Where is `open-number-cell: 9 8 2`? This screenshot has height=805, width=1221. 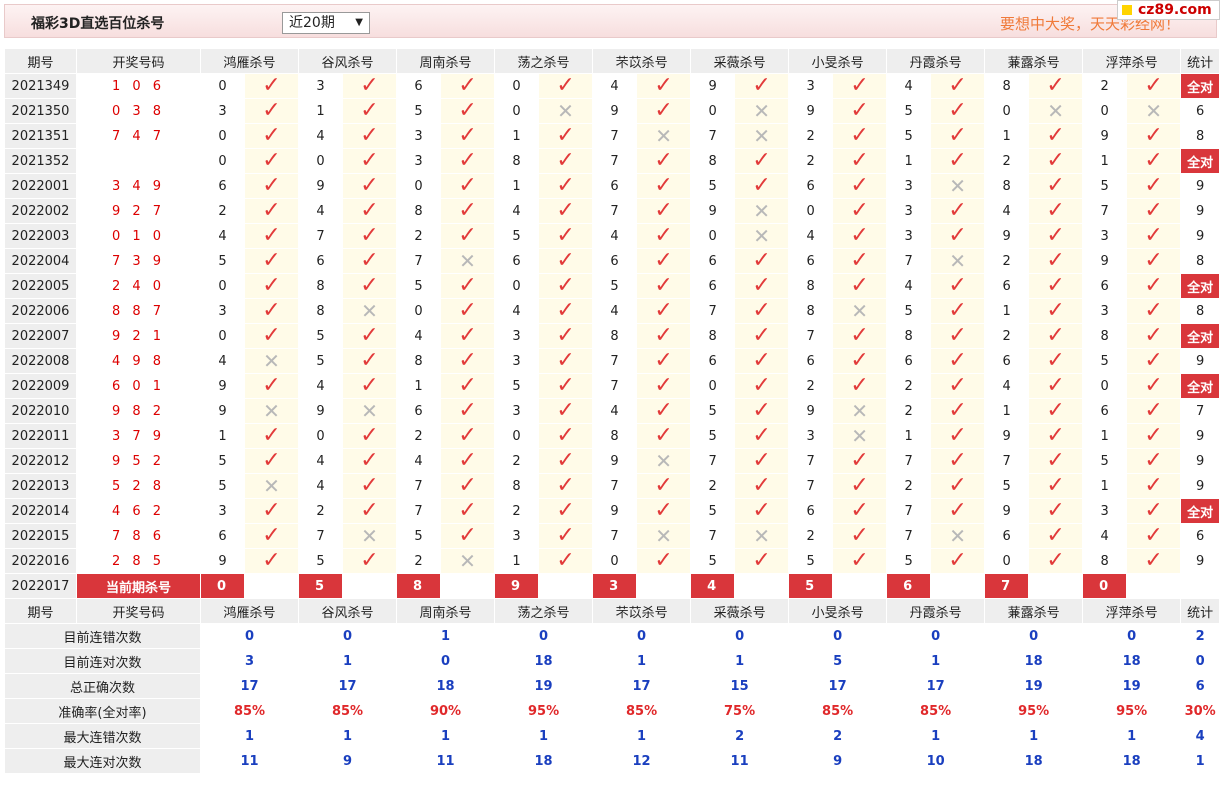
open-number-cell: 9 8 2 is located at coordinates (138, 411).